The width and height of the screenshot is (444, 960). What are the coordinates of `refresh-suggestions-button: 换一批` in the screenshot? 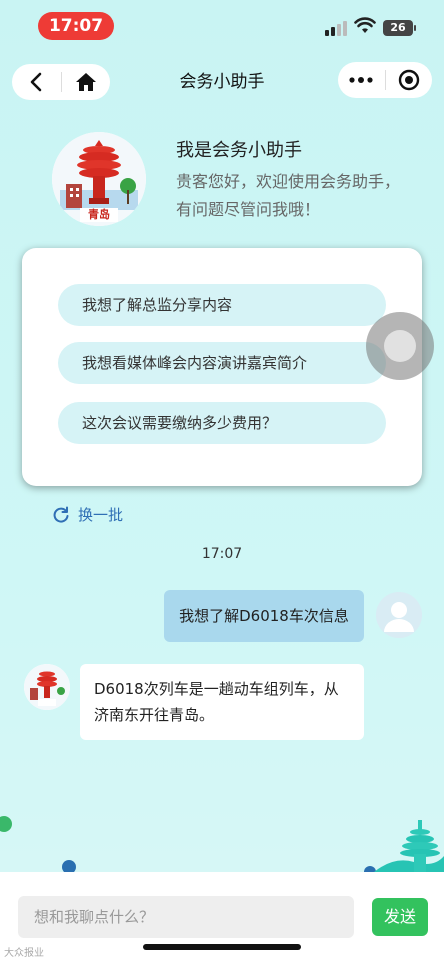 It's located at (87, 514).